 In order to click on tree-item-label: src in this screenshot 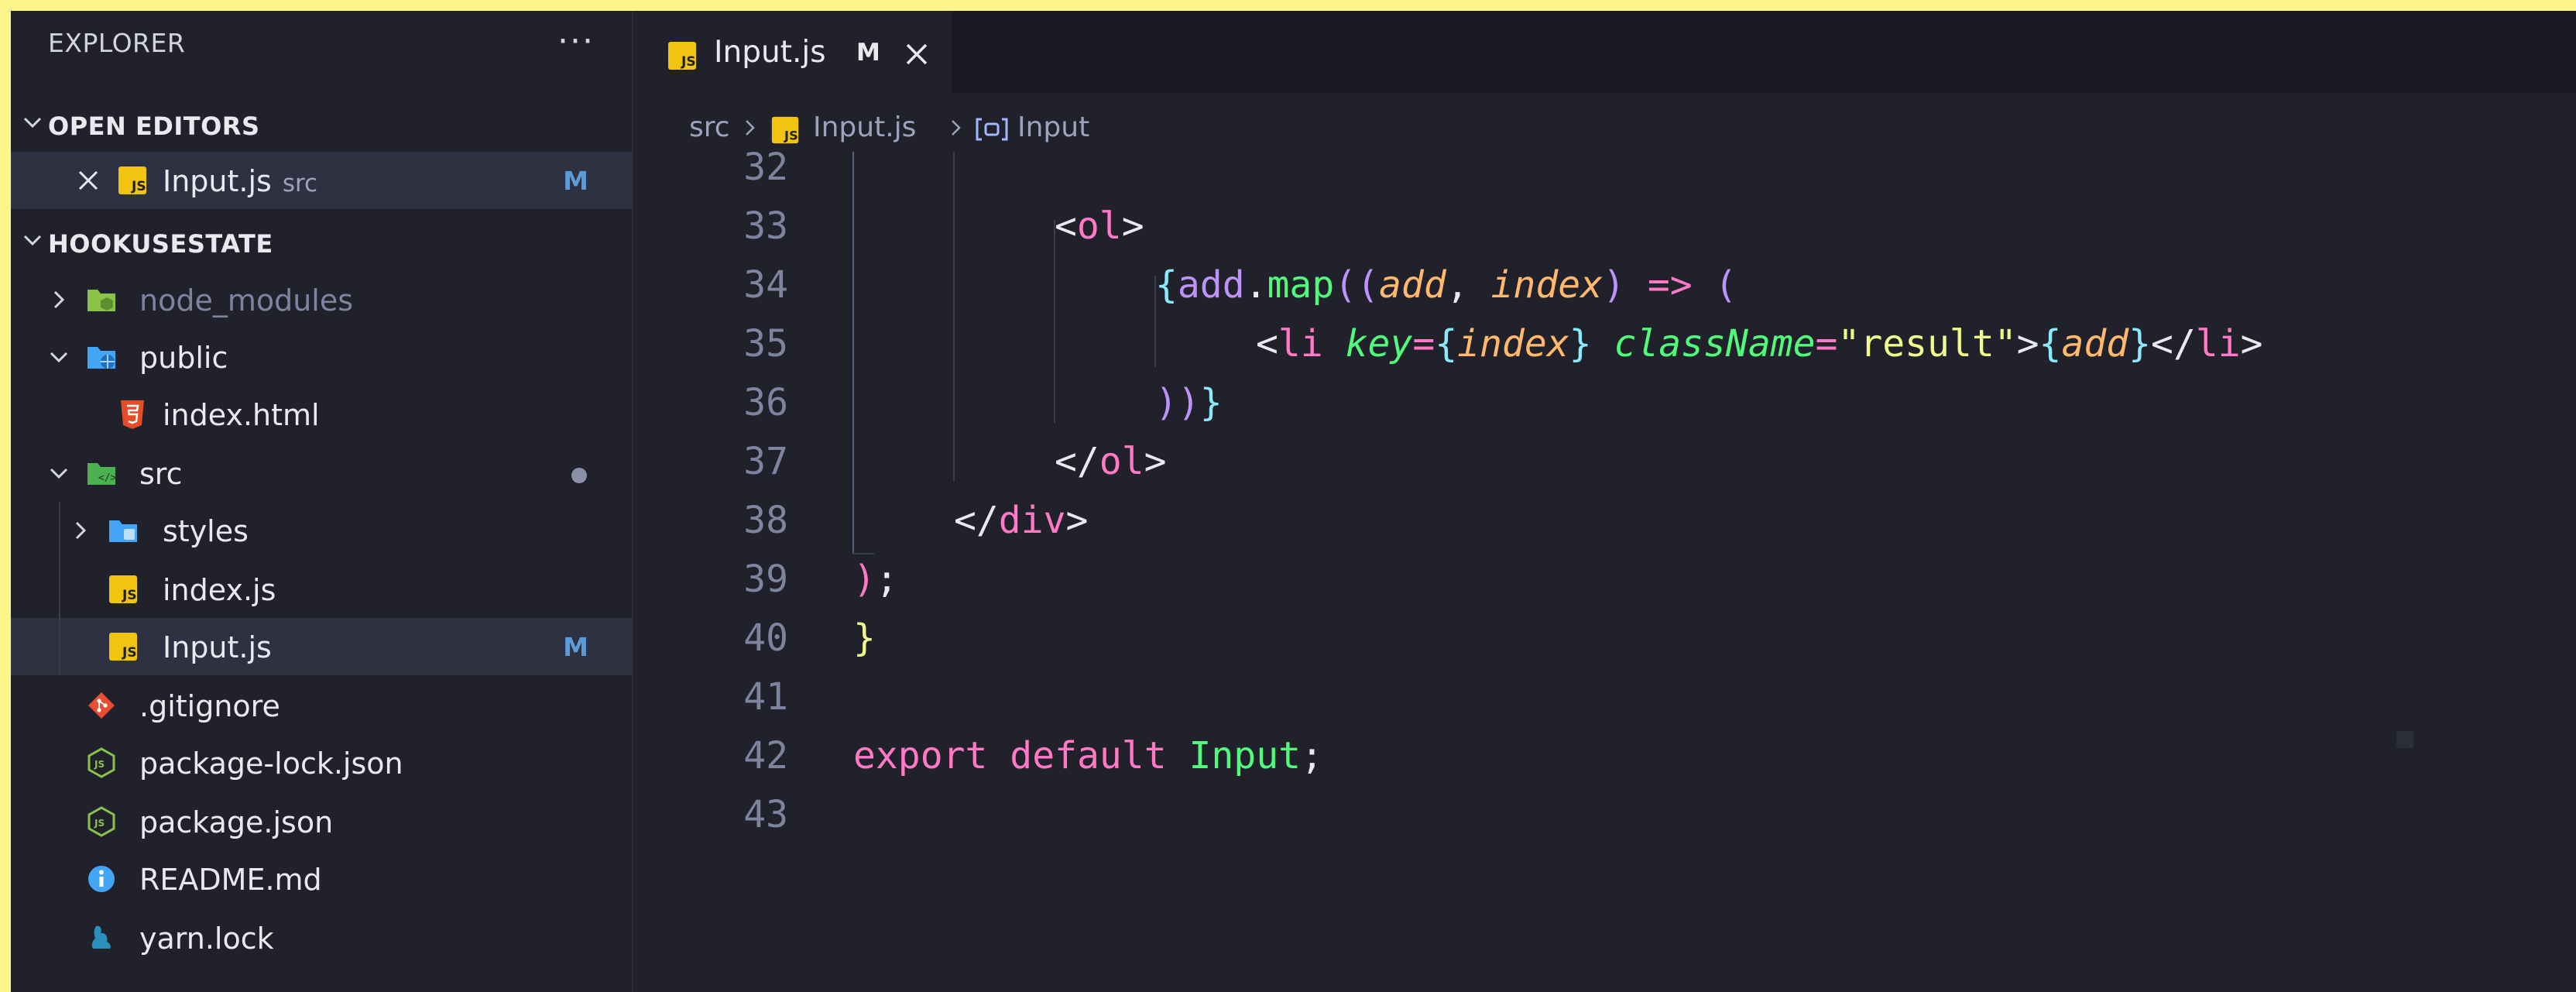, I will do `click(161, 474)`.